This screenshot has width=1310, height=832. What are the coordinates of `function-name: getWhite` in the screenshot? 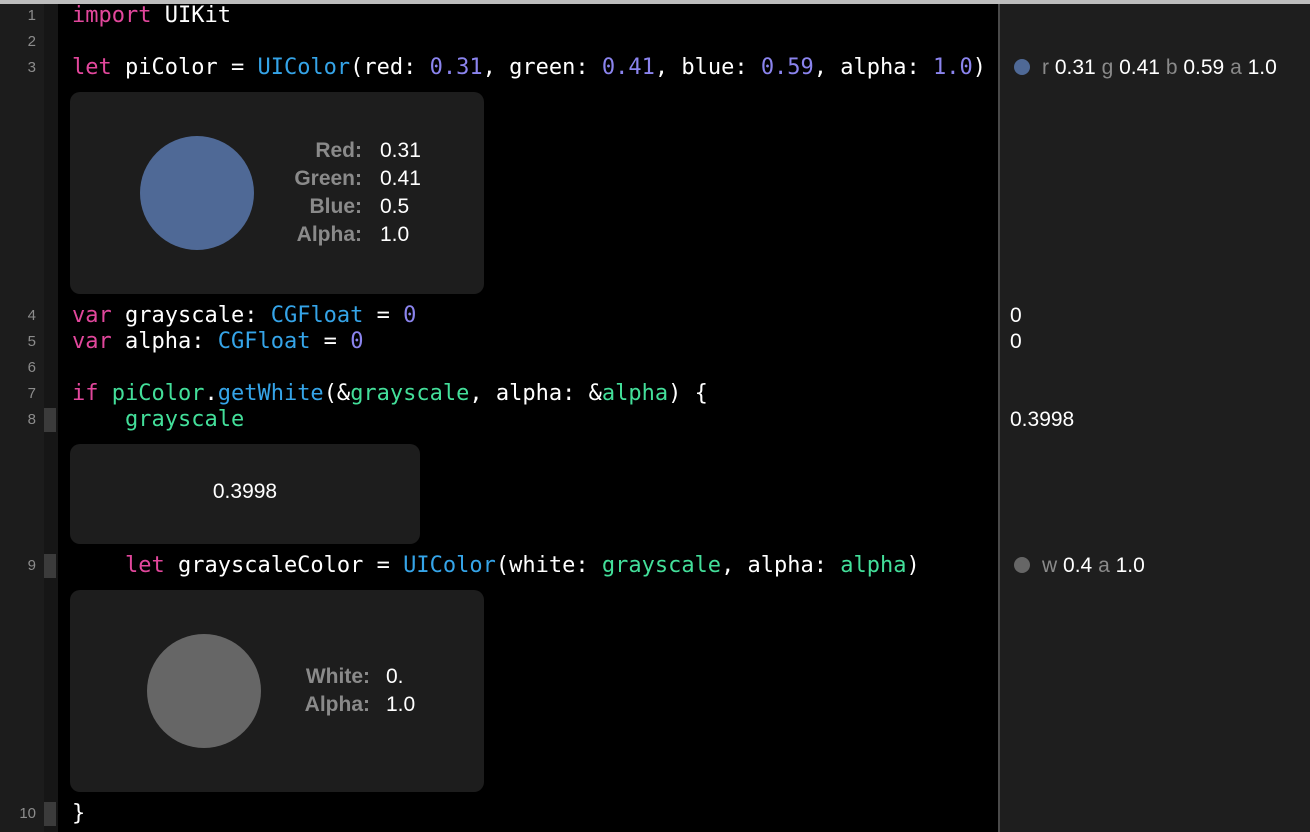 It's located at (270, 393).